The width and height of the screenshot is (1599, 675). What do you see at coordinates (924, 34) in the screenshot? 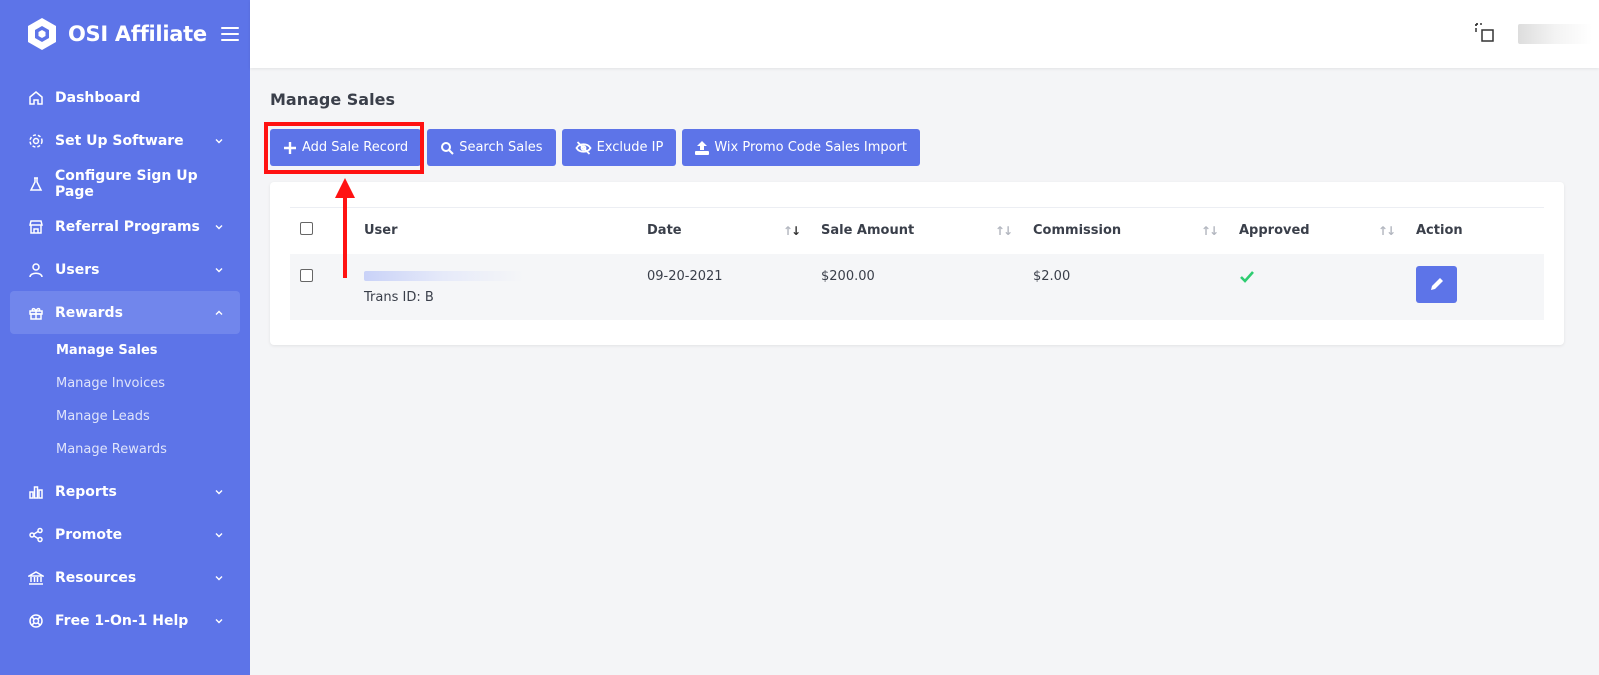
I see `topbar` at bounding box center [924, 34].